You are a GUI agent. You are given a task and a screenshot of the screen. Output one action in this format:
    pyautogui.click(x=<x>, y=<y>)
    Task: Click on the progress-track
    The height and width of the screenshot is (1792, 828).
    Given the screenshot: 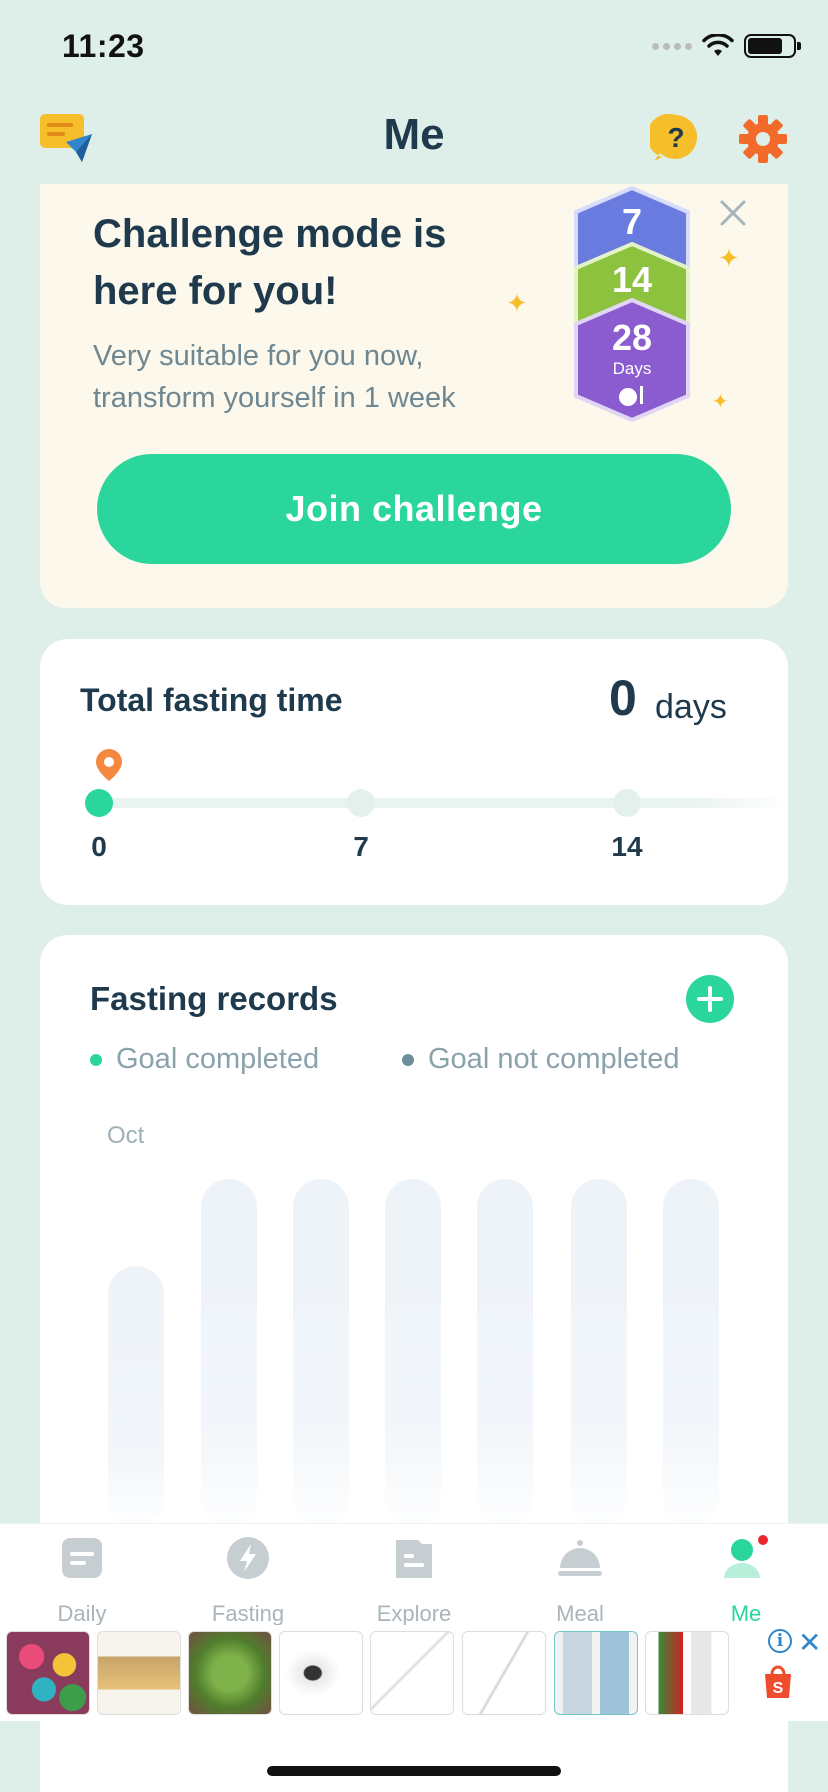 What is the action you would take?
    pyautogui.click(x=443, y=803)
    